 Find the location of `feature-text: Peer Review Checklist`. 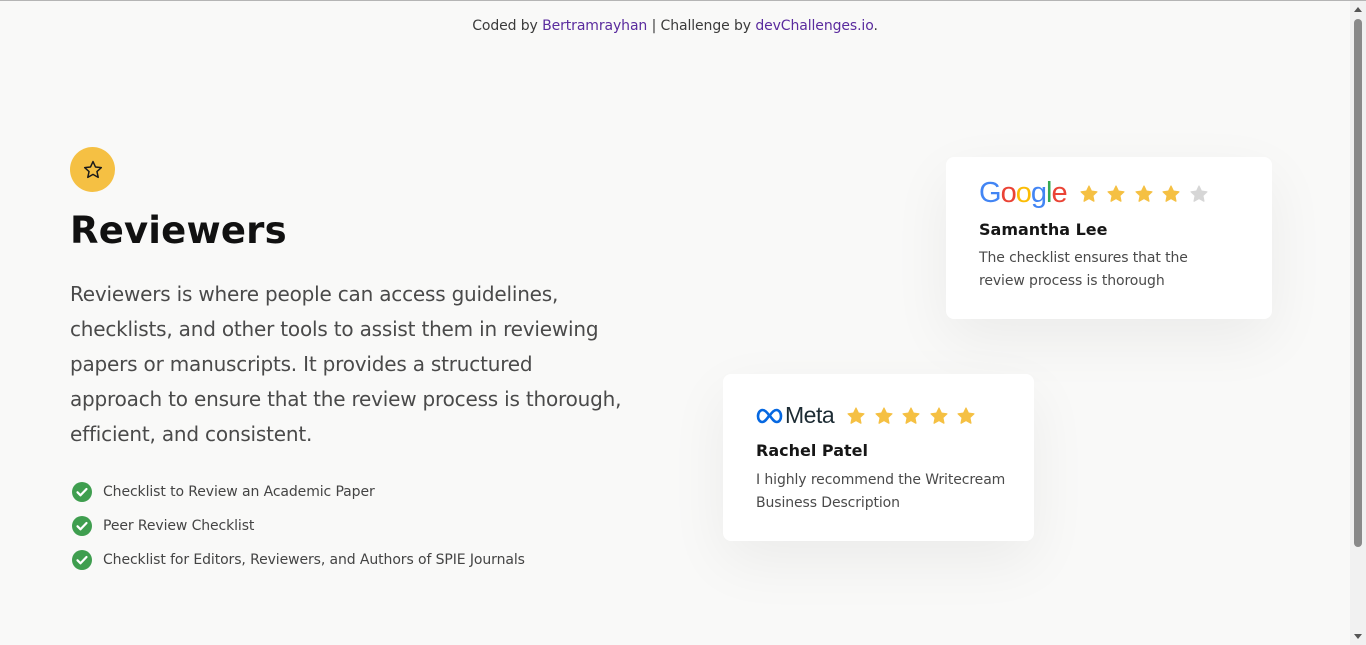

feature-text: Peer Review Checklist is located at coordinates (179, 526).